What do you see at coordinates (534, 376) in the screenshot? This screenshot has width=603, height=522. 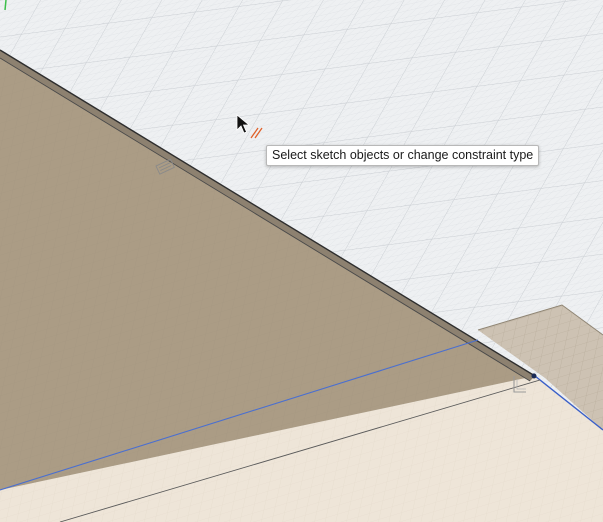 I see `sketch-point` at bounding box center [534, 376].